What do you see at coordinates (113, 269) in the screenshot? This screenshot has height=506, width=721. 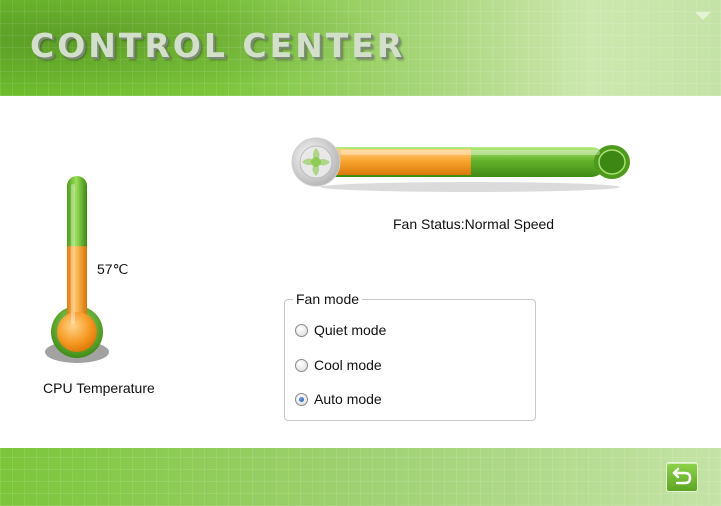 I see `cpu-temperature-value: 57℃` at bounding box center [113, 269].